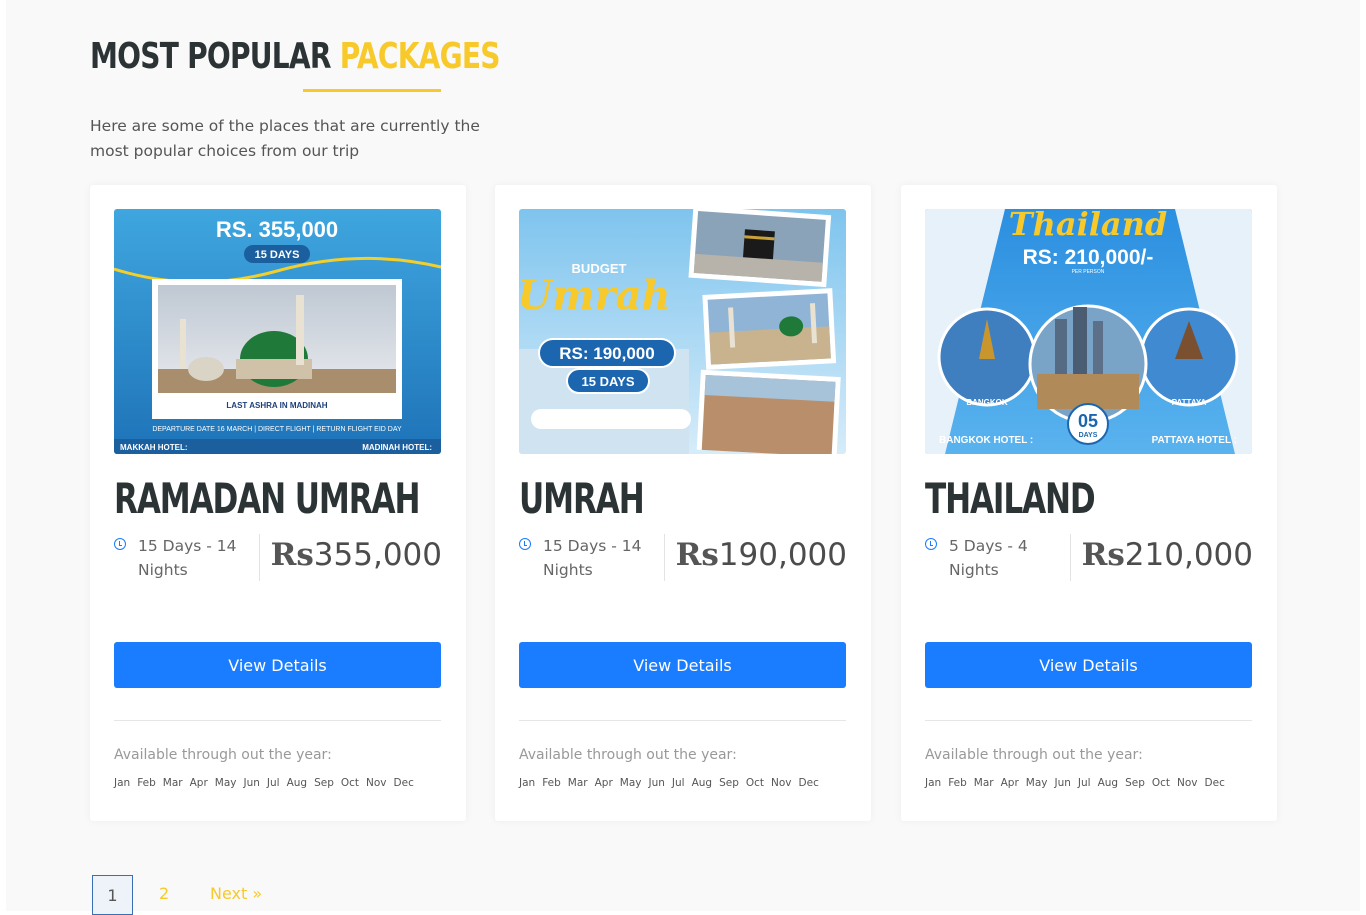  Describe the element at coordinates (164, 893) in the screenshot. I see `pagination-page-2: 2` at that location.